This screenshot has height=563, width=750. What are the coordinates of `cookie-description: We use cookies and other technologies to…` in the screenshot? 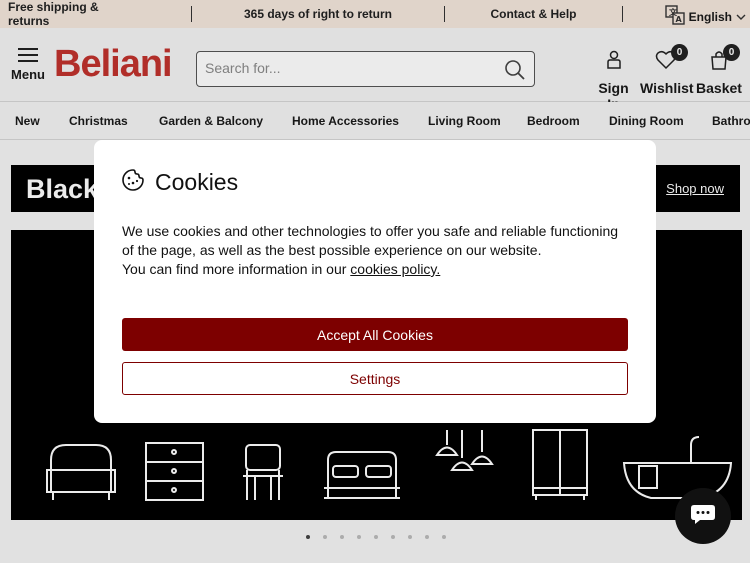 It's located at (370, 240).